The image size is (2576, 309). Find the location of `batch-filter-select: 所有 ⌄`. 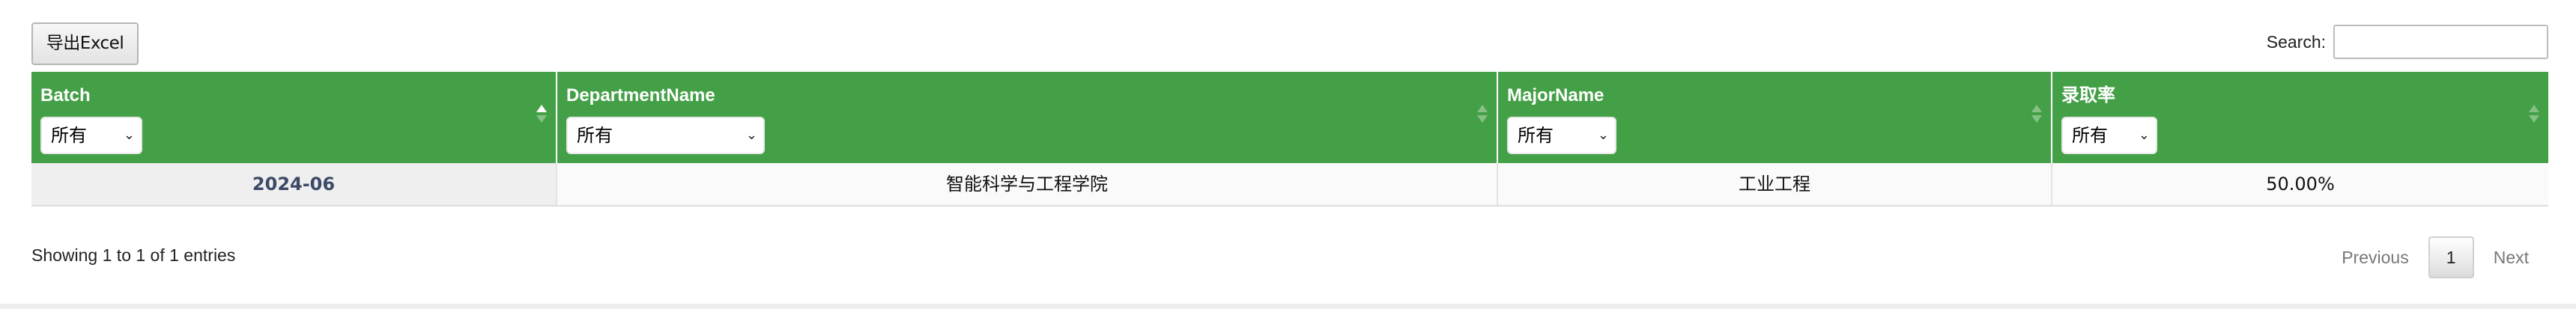

batch-filter-select: 所有 ⌄ is located at coordinates (91, 136).